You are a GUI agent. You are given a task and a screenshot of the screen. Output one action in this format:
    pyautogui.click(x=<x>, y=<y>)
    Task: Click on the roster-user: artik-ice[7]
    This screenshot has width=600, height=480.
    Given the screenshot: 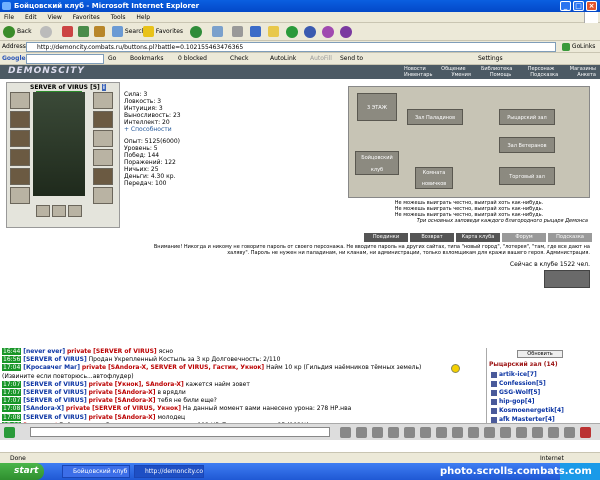 What is the action you would take?
    pyautogui.click(x=514, y=374)
    